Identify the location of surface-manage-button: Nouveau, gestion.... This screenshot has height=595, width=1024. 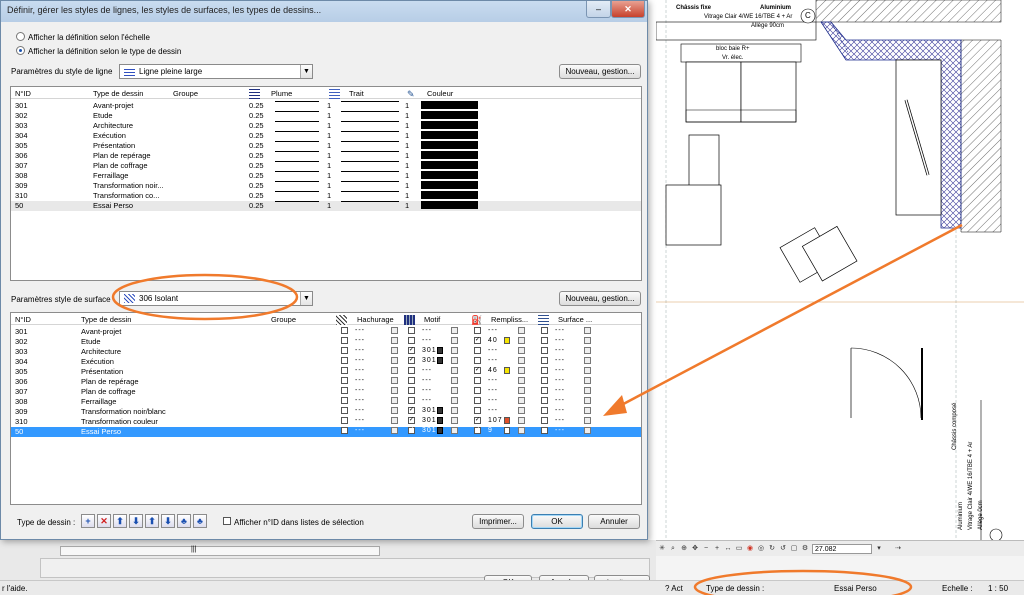
(600, 298).